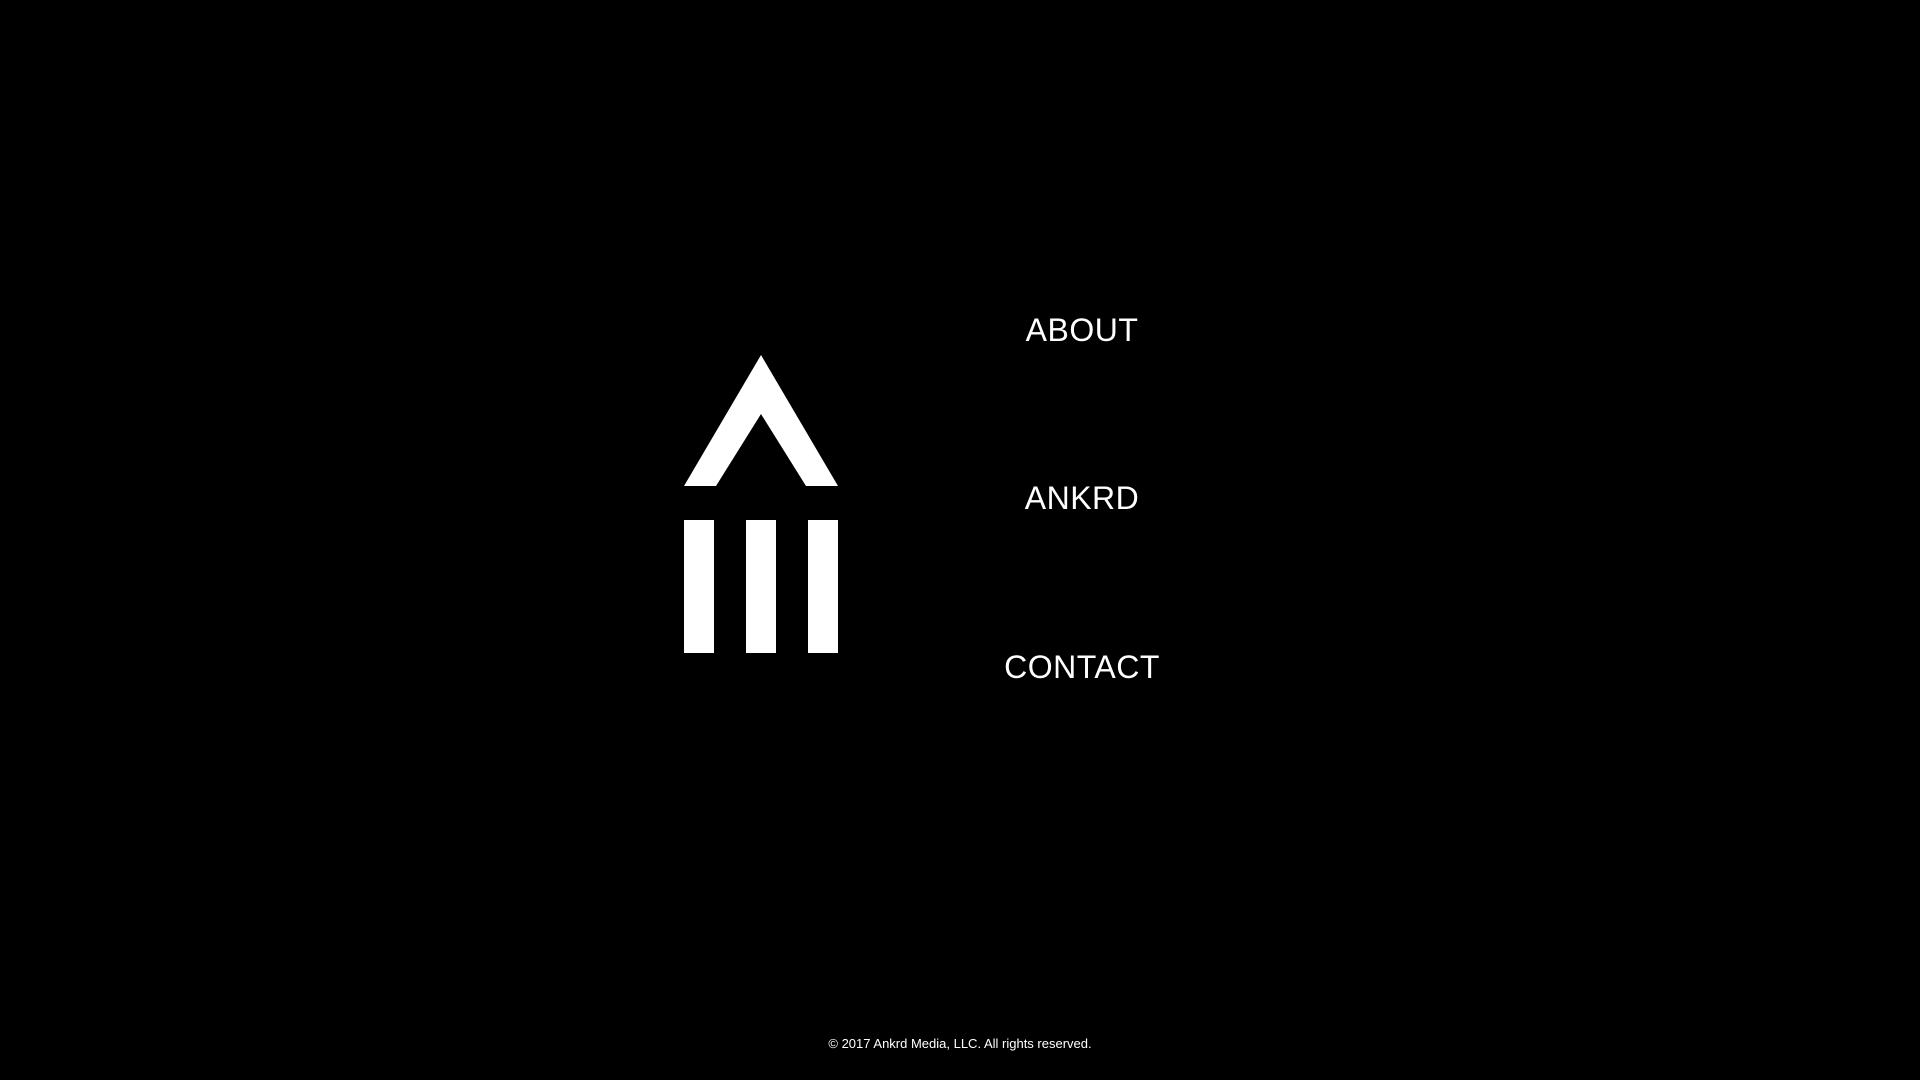 The height and width of the screenshot is (1080, 1920). I want to click on logo-bar-right, so click(823, 586).